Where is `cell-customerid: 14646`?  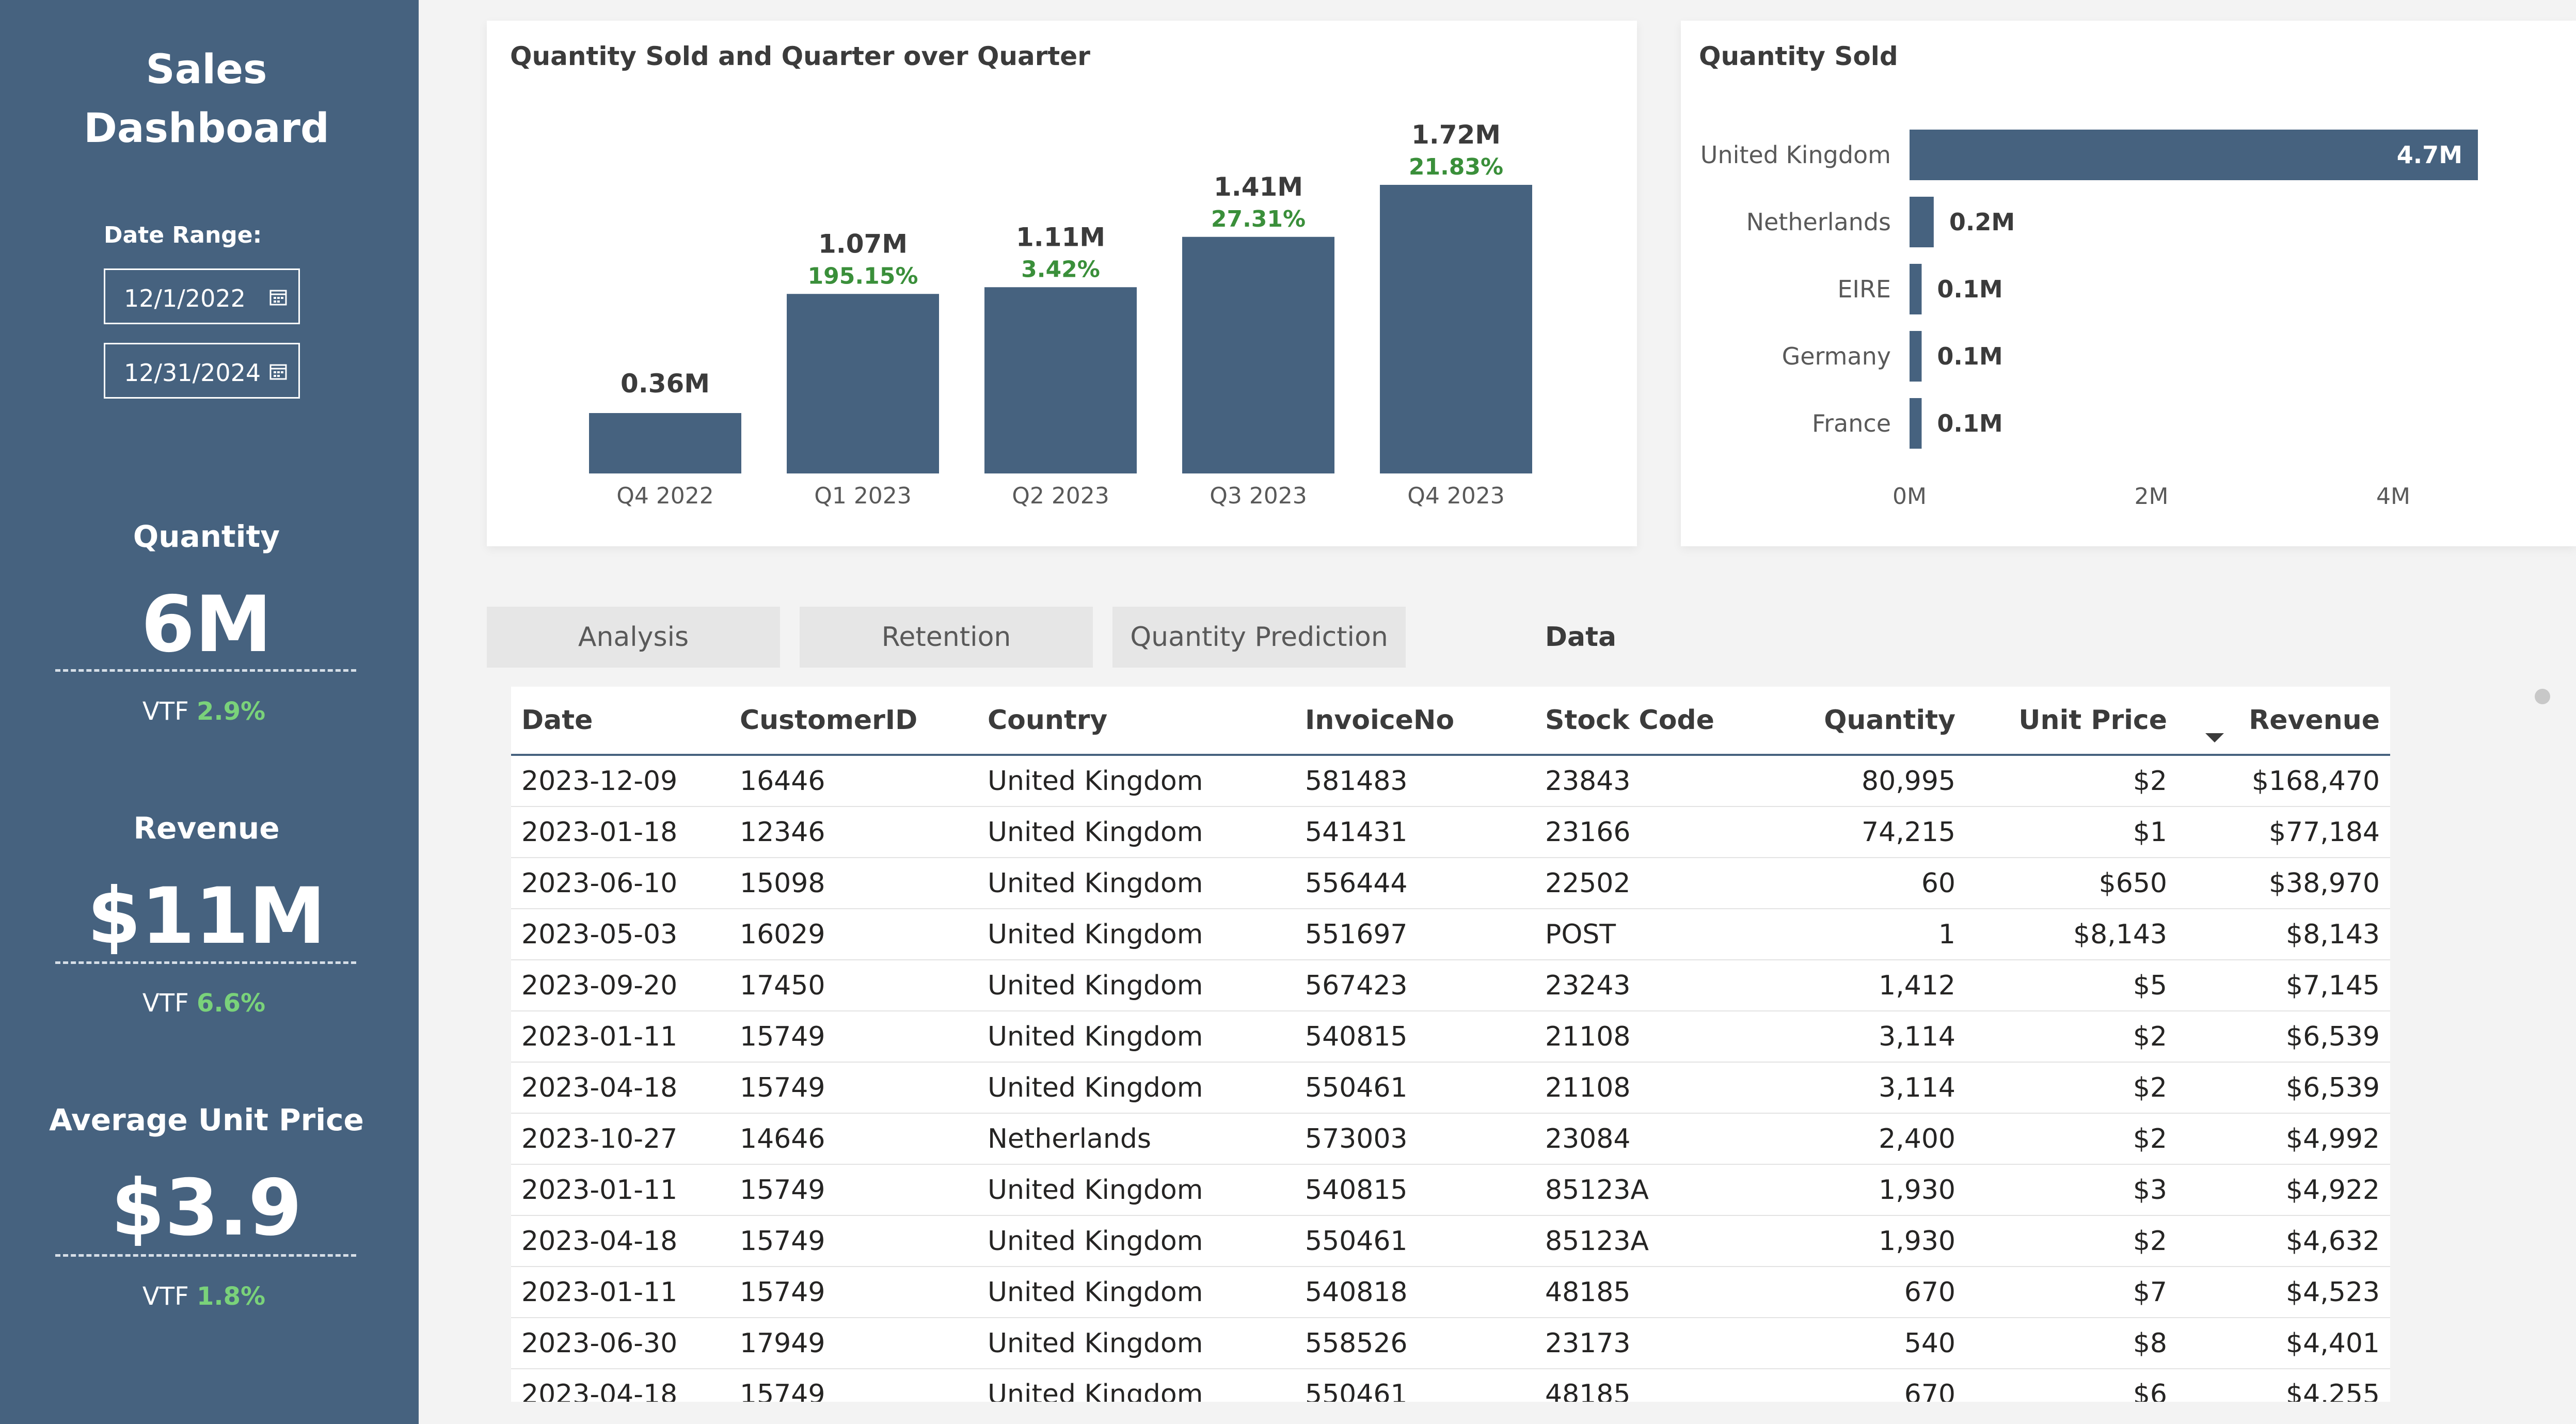
cell-customerid: 14646 is located at coordinates (853, 1139).